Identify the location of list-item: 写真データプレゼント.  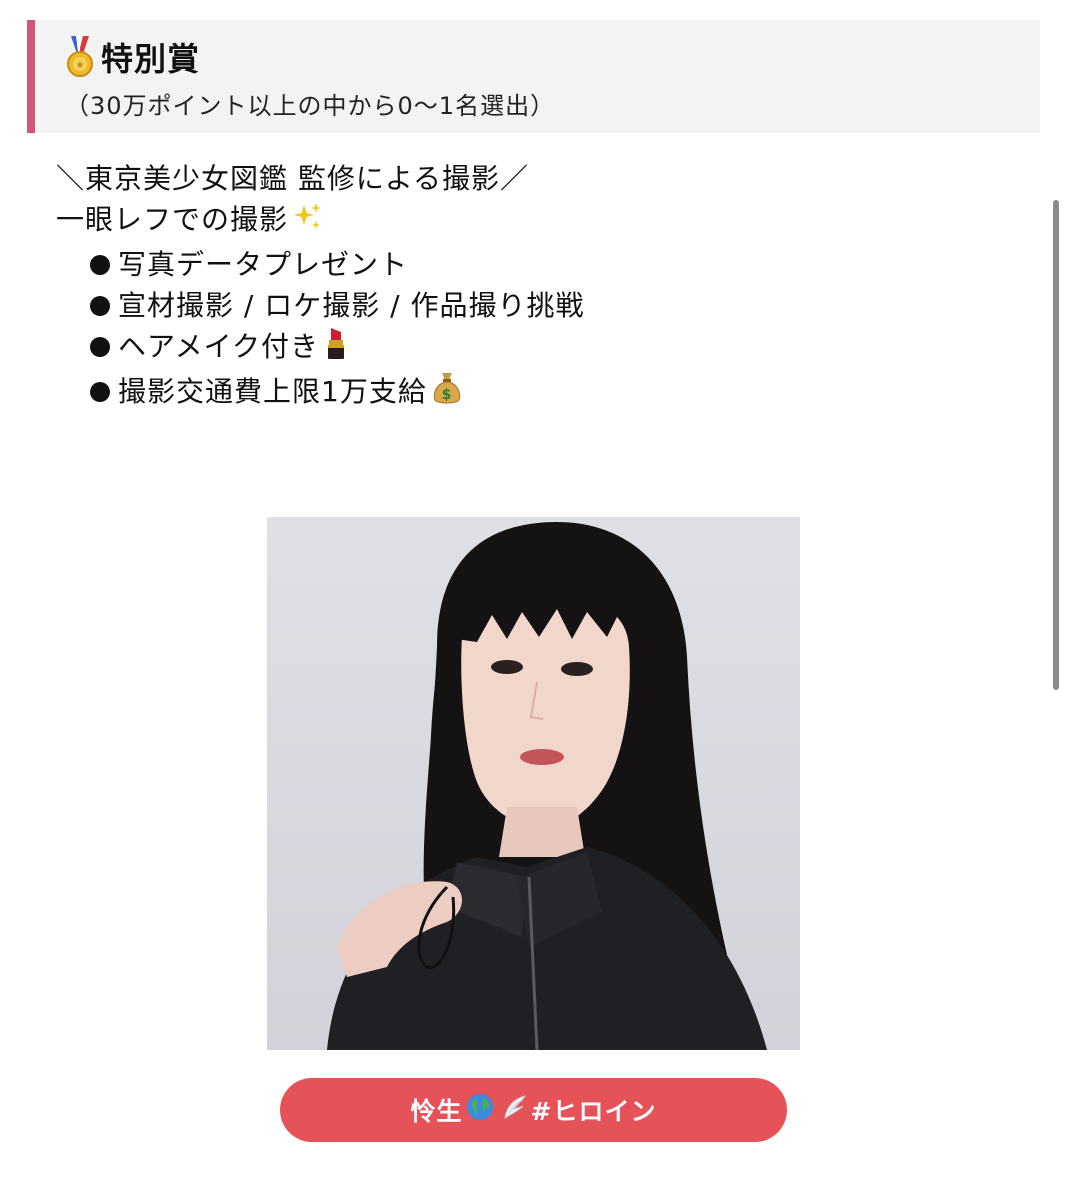
(320, 264).